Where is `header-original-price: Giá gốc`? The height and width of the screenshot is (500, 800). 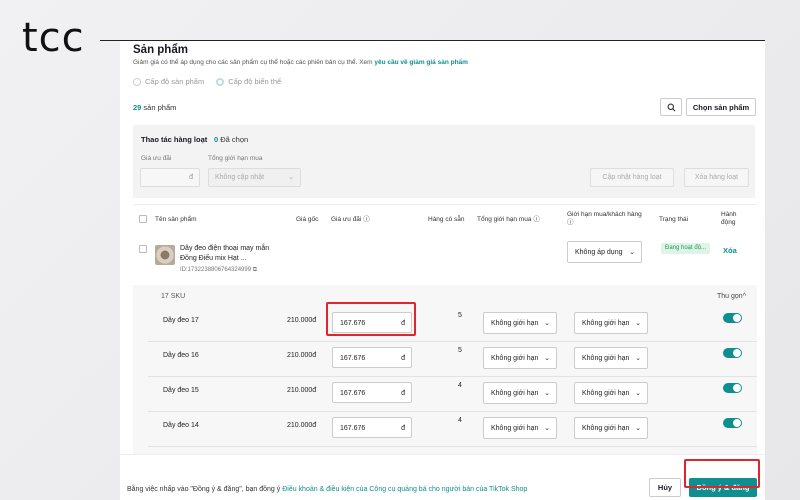
header-original-price: Giá gốc is located at coordinates (307, 219).